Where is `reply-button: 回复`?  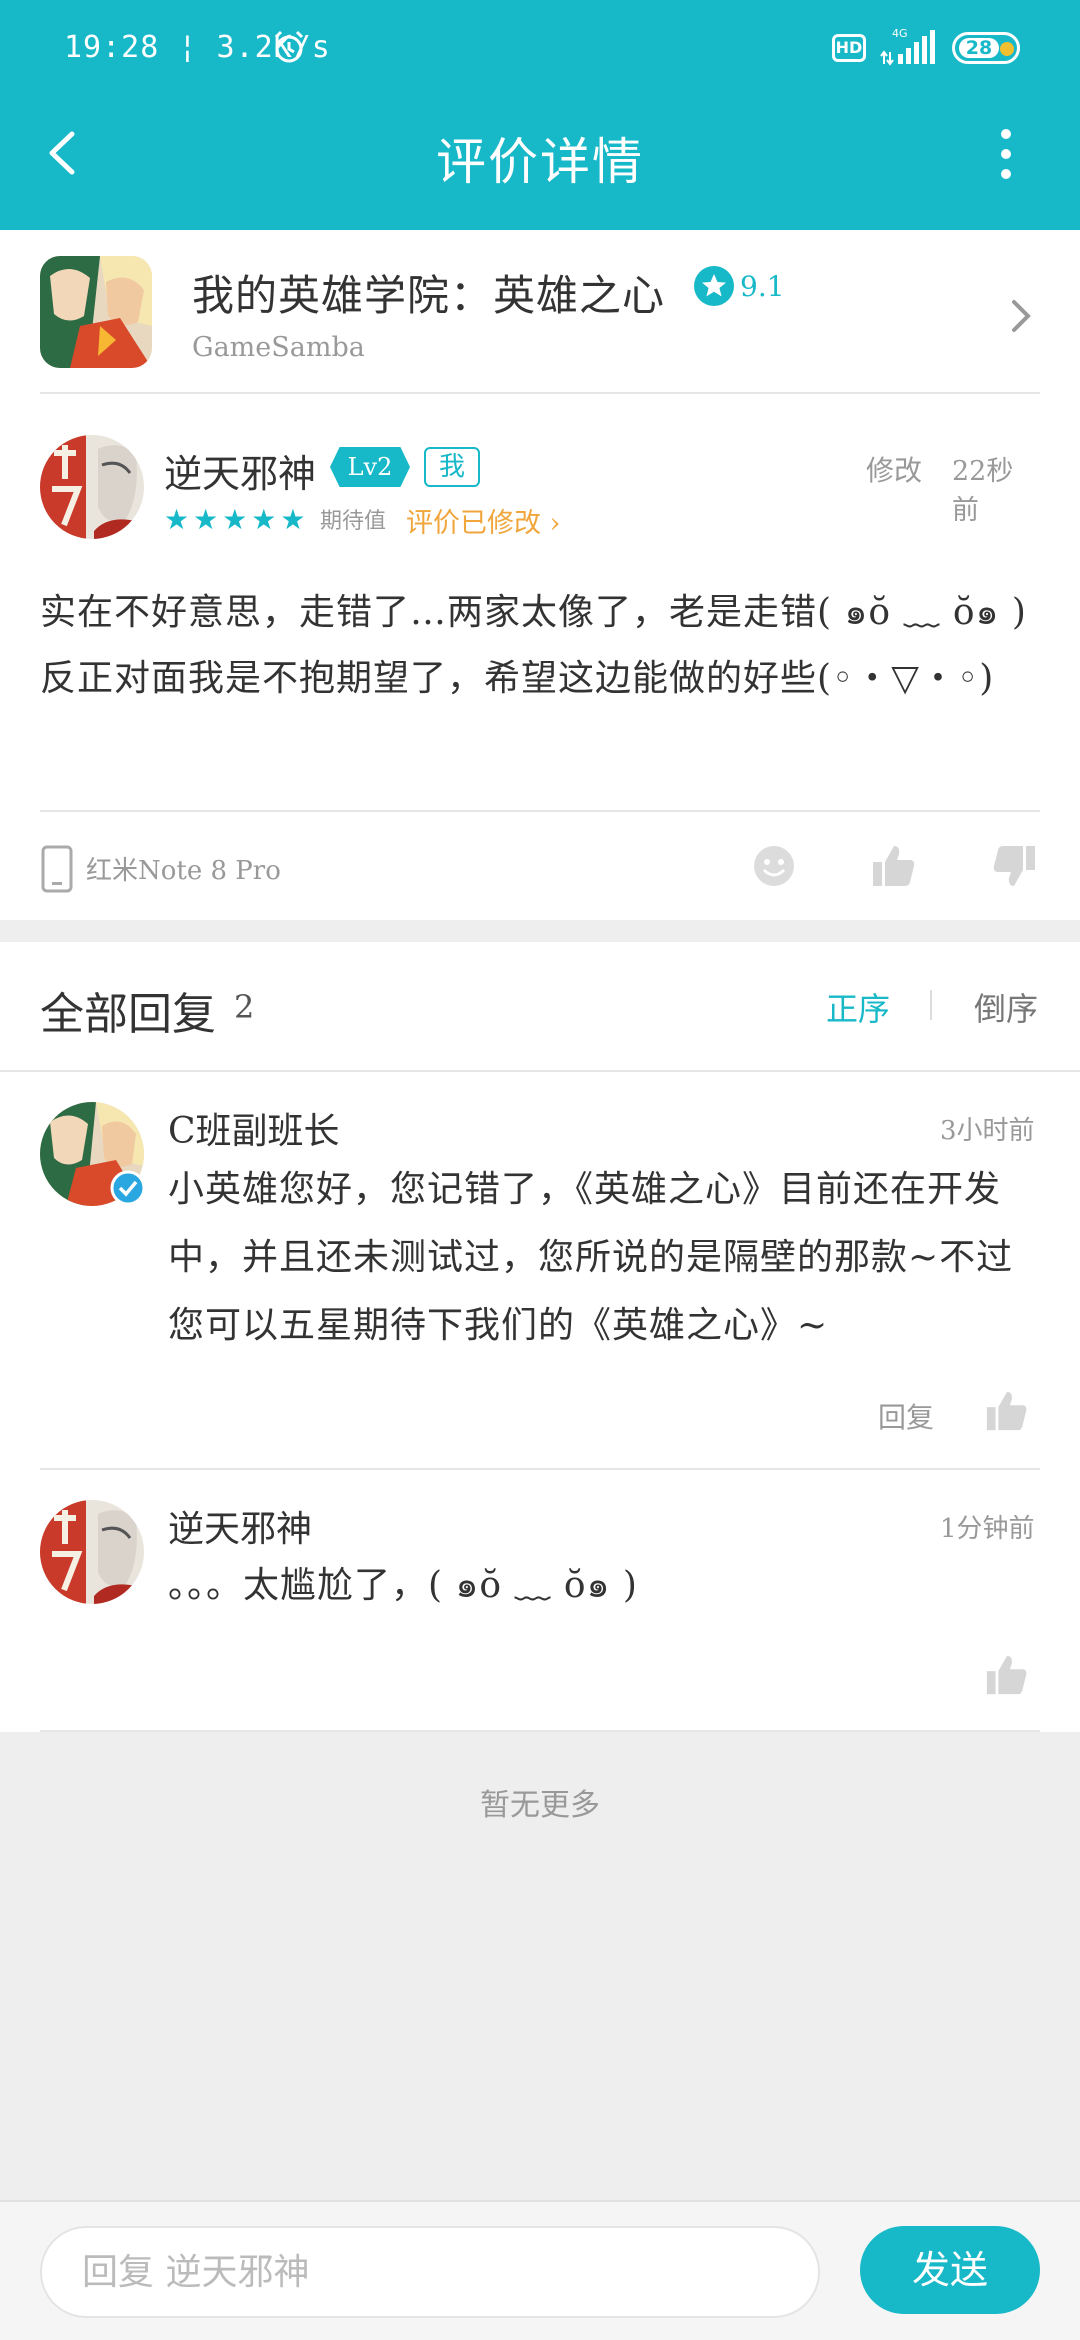
reply-button: 回复 is located at coordinates (906, 1416).